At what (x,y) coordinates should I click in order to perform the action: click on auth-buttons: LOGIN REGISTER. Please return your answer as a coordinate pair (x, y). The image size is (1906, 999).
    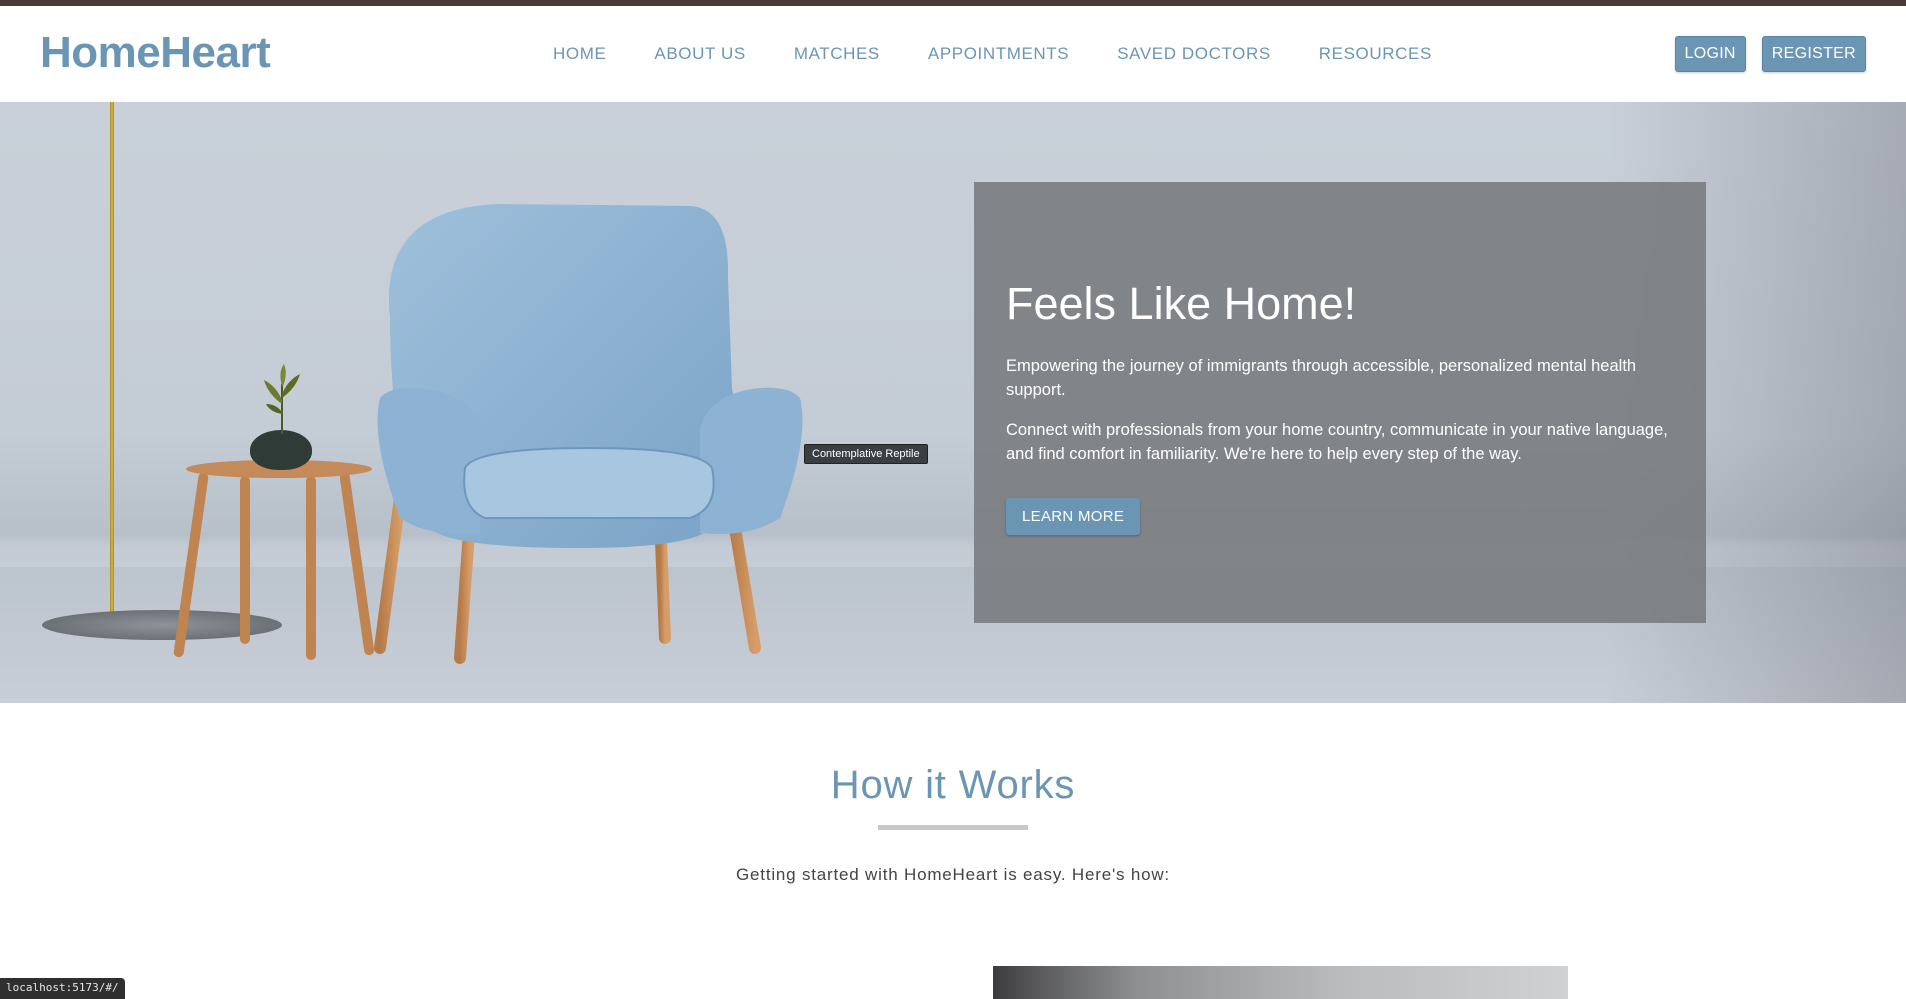
    Looking at the image, I should click on (1770, 54).